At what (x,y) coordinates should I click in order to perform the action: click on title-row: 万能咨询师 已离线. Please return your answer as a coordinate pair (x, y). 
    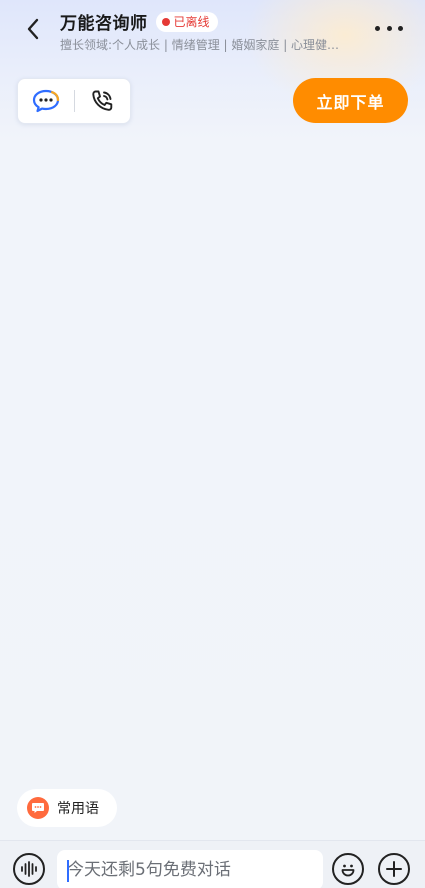
    Looking at the image, I should click on (139, 21).